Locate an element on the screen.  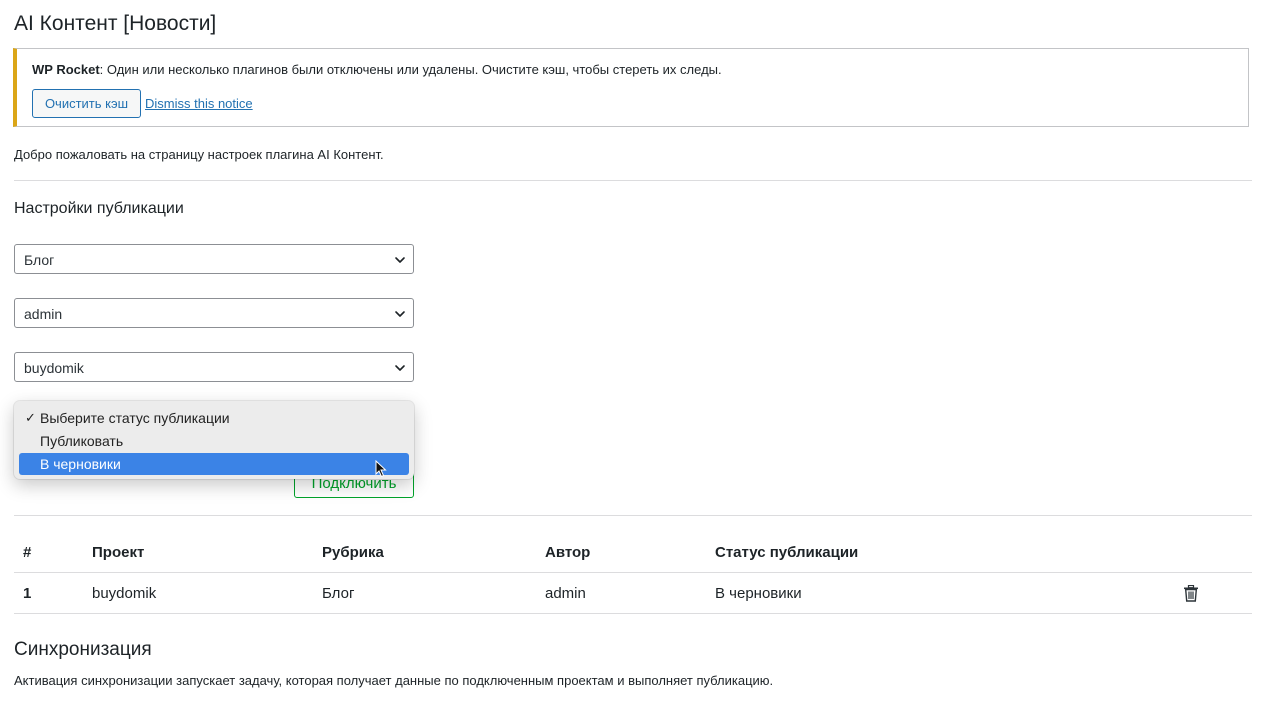
cell-author: admin is located at coordinates (621, 593).